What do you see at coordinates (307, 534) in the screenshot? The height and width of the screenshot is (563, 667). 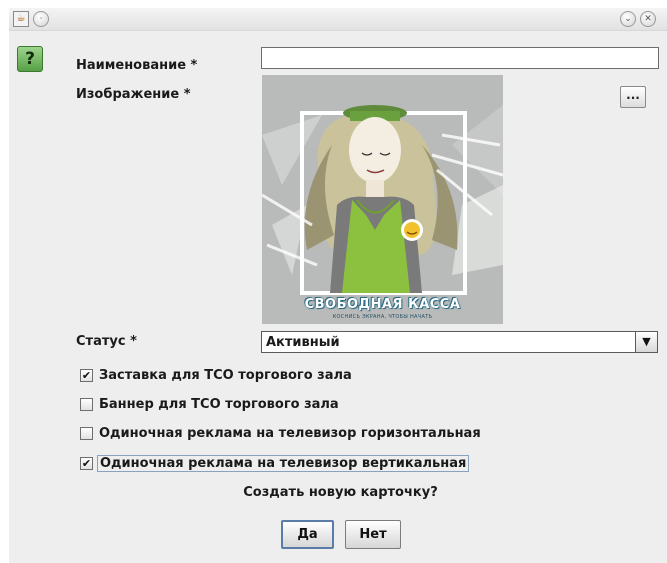 I see `yes-button: Да` at bounding box center [307, 534].